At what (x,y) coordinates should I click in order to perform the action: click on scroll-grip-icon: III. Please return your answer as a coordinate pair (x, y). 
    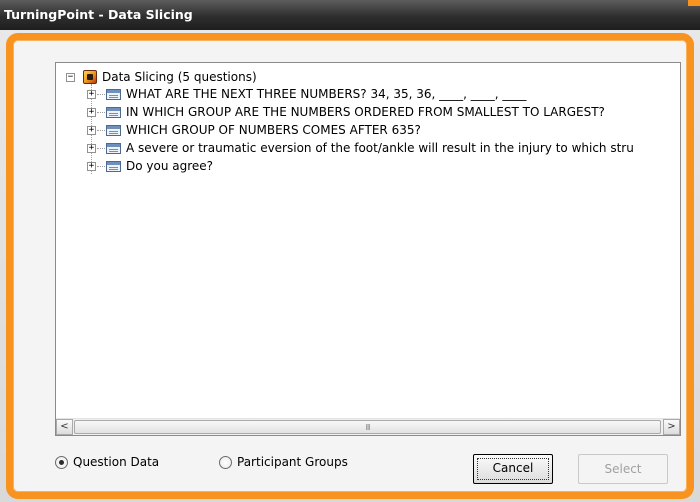
    Looking at the image, I should click on (367, 427).